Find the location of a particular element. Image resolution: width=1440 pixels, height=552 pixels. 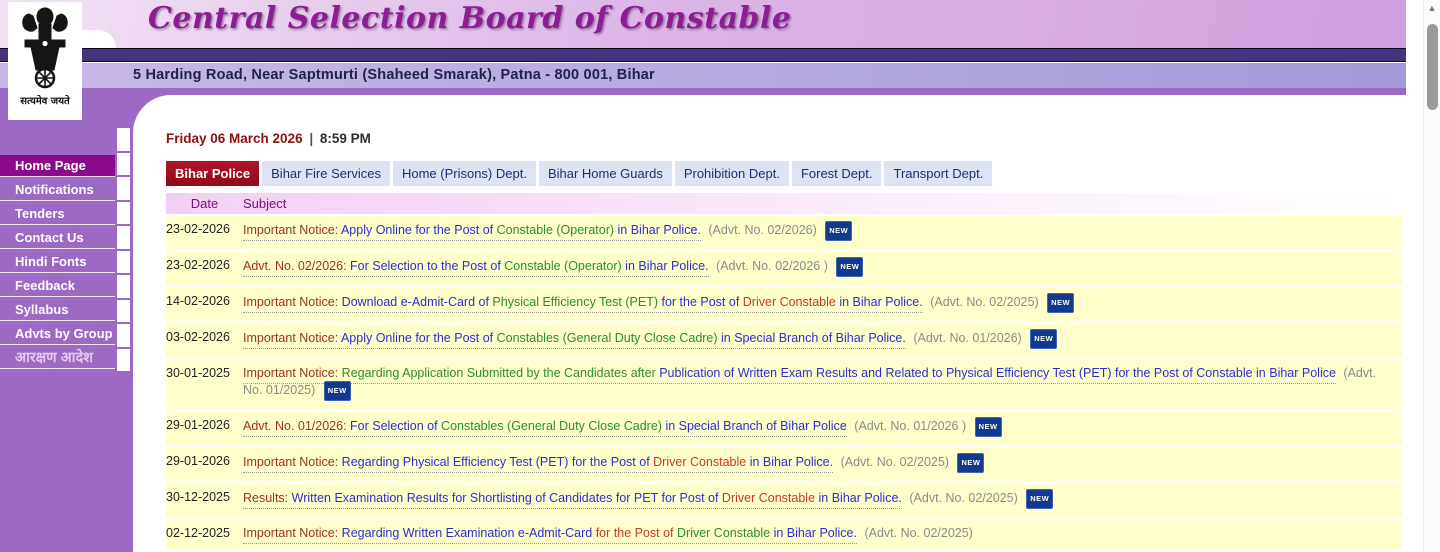

notice-date: 14-02-2026 is located at coordinates (198, 301).